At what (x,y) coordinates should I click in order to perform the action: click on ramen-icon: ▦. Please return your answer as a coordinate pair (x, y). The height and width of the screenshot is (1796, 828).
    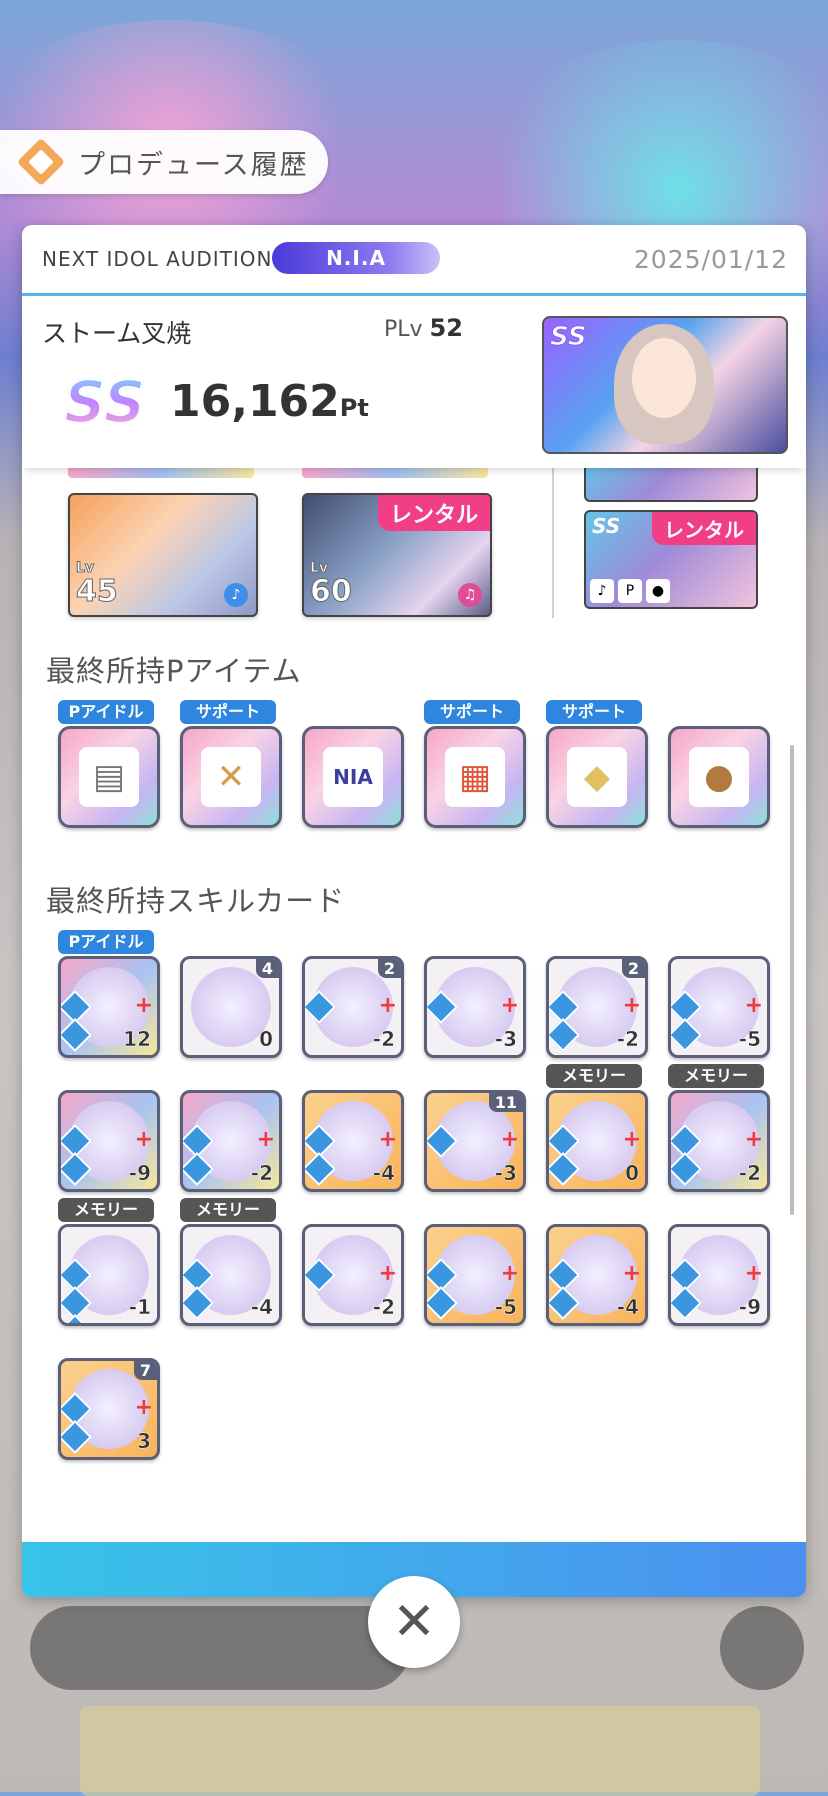
    Looking at the image, I should click on (475, 777).